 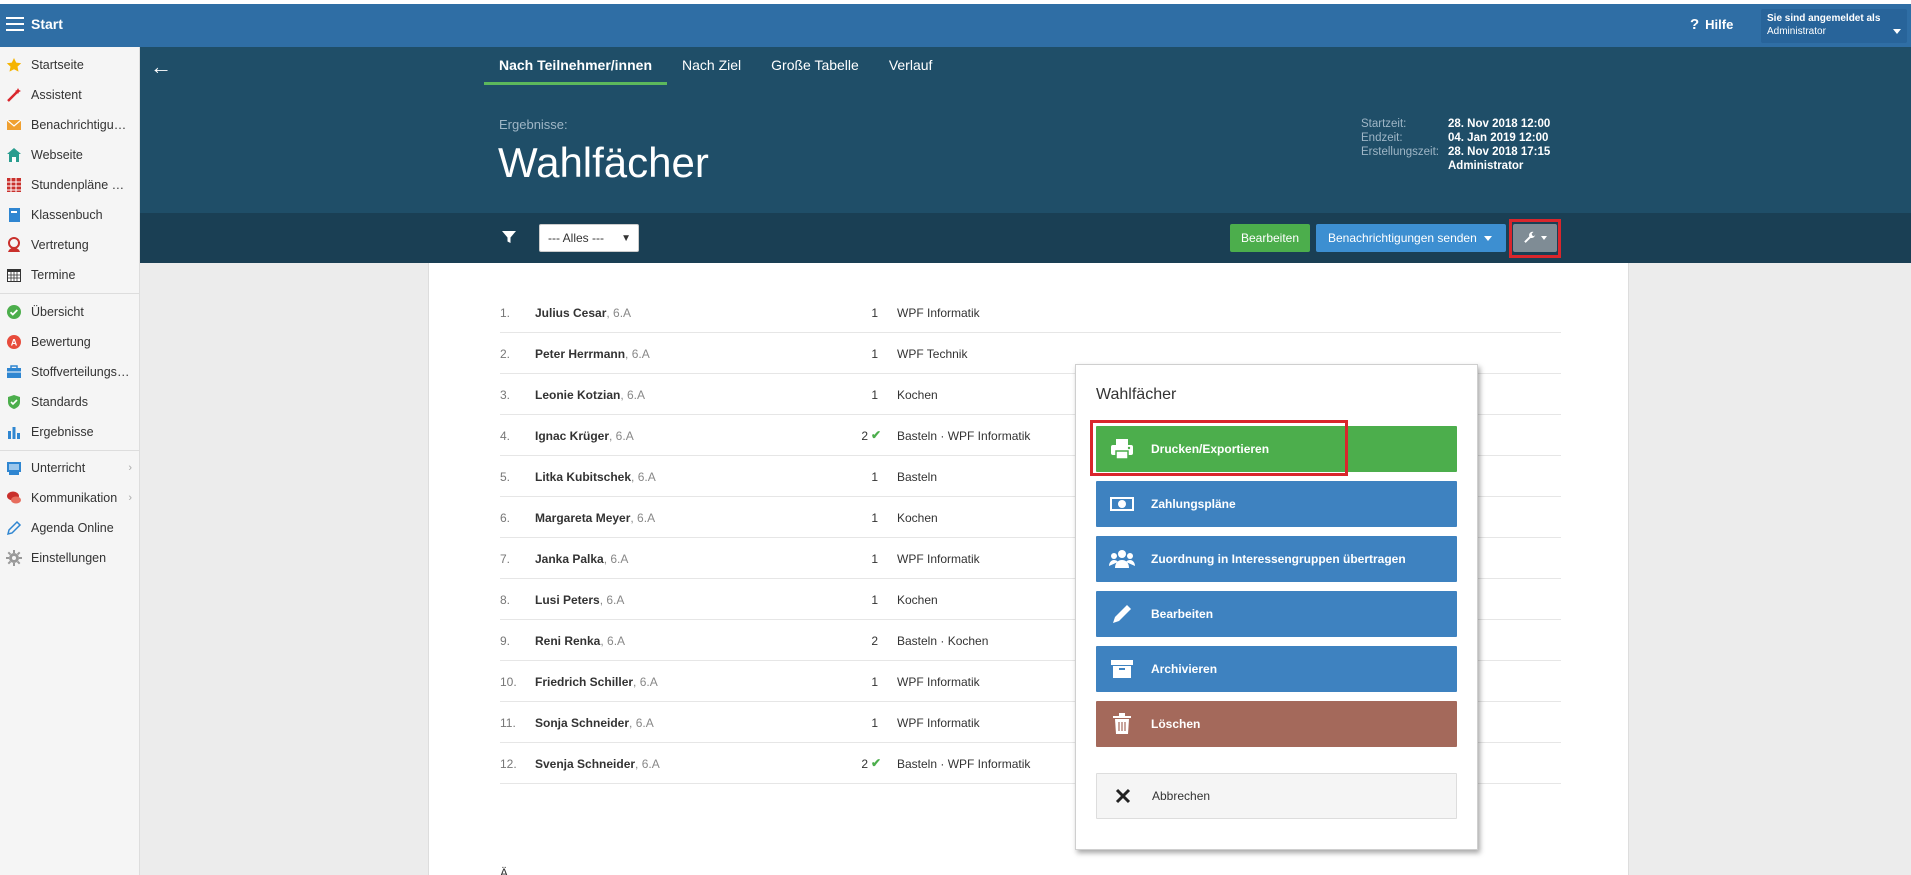 What do you see at coordinates (1276, 614) in the screenshot?
I see `edit-item-button: Bearbeiten` at bounding box center [1276, 614].